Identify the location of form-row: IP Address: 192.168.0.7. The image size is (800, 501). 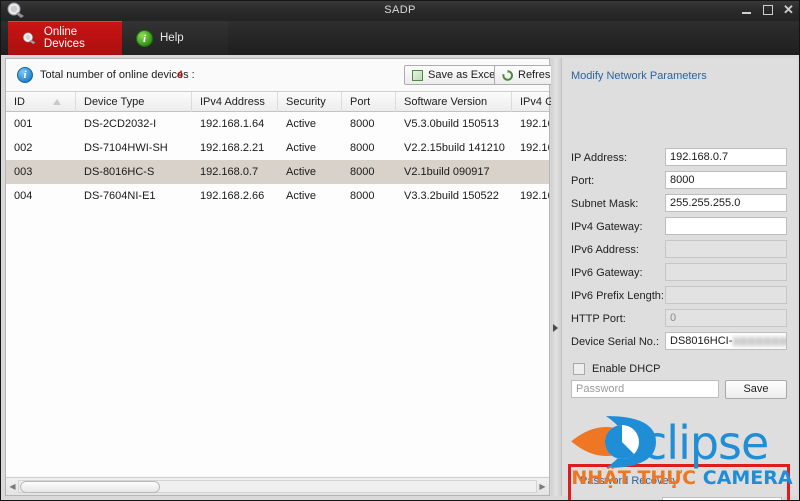
(679, 159).